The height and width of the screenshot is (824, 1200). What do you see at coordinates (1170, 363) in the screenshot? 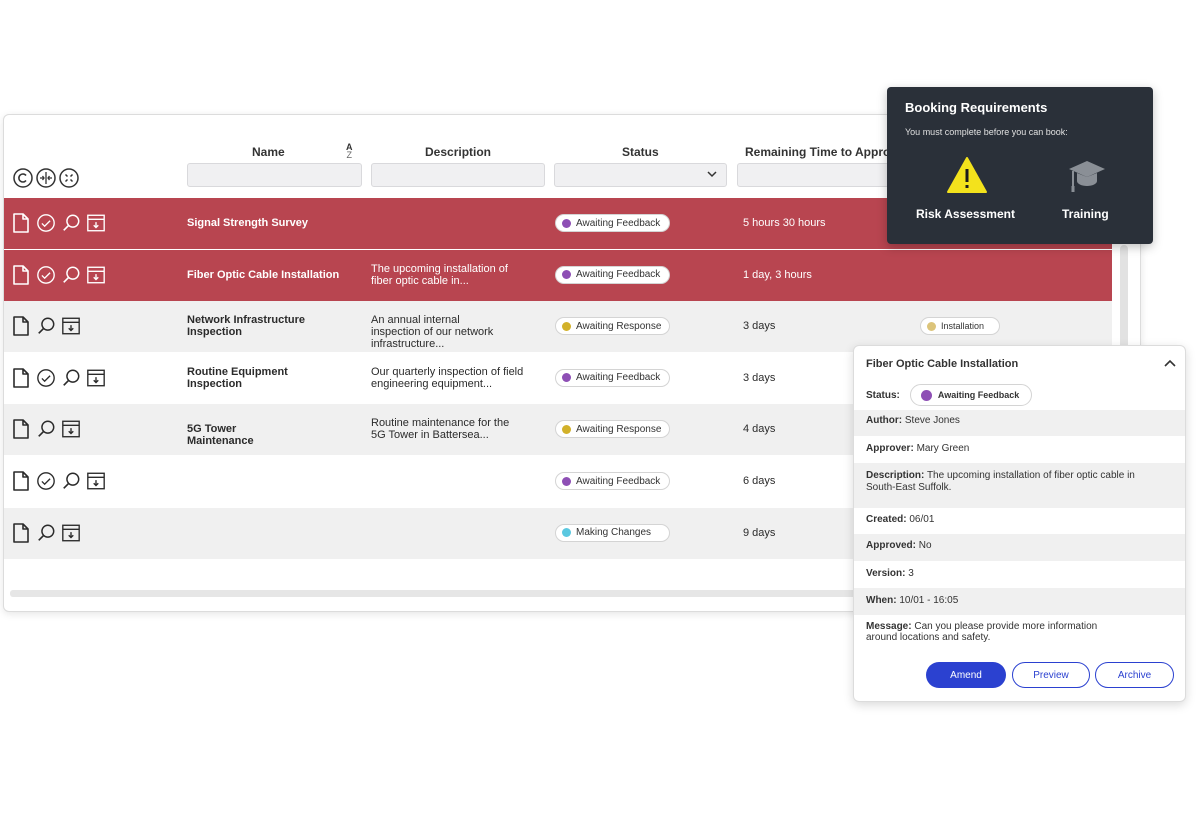
I see `chevron-up-icon` at bounding box center [1170, 363].